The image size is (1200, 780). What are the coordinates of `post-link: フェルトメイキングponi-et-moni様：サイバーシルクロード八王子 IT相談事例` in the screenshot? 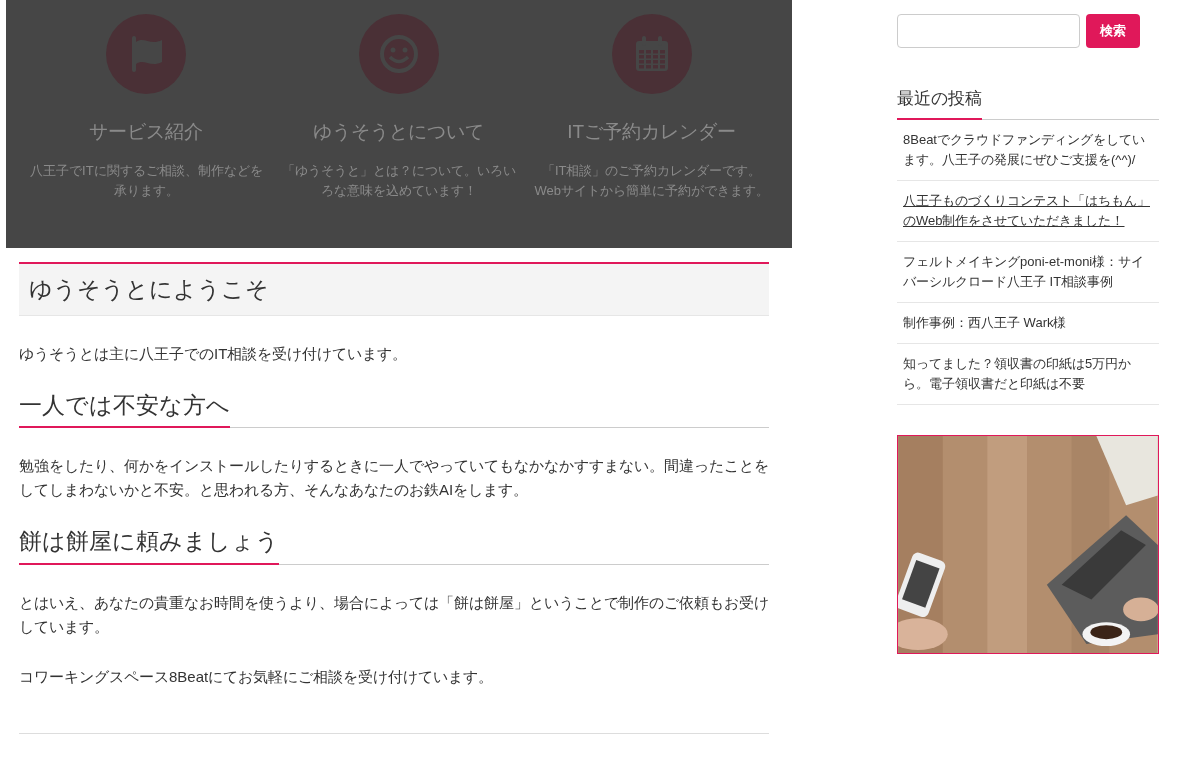 It's located at (1028, 271).